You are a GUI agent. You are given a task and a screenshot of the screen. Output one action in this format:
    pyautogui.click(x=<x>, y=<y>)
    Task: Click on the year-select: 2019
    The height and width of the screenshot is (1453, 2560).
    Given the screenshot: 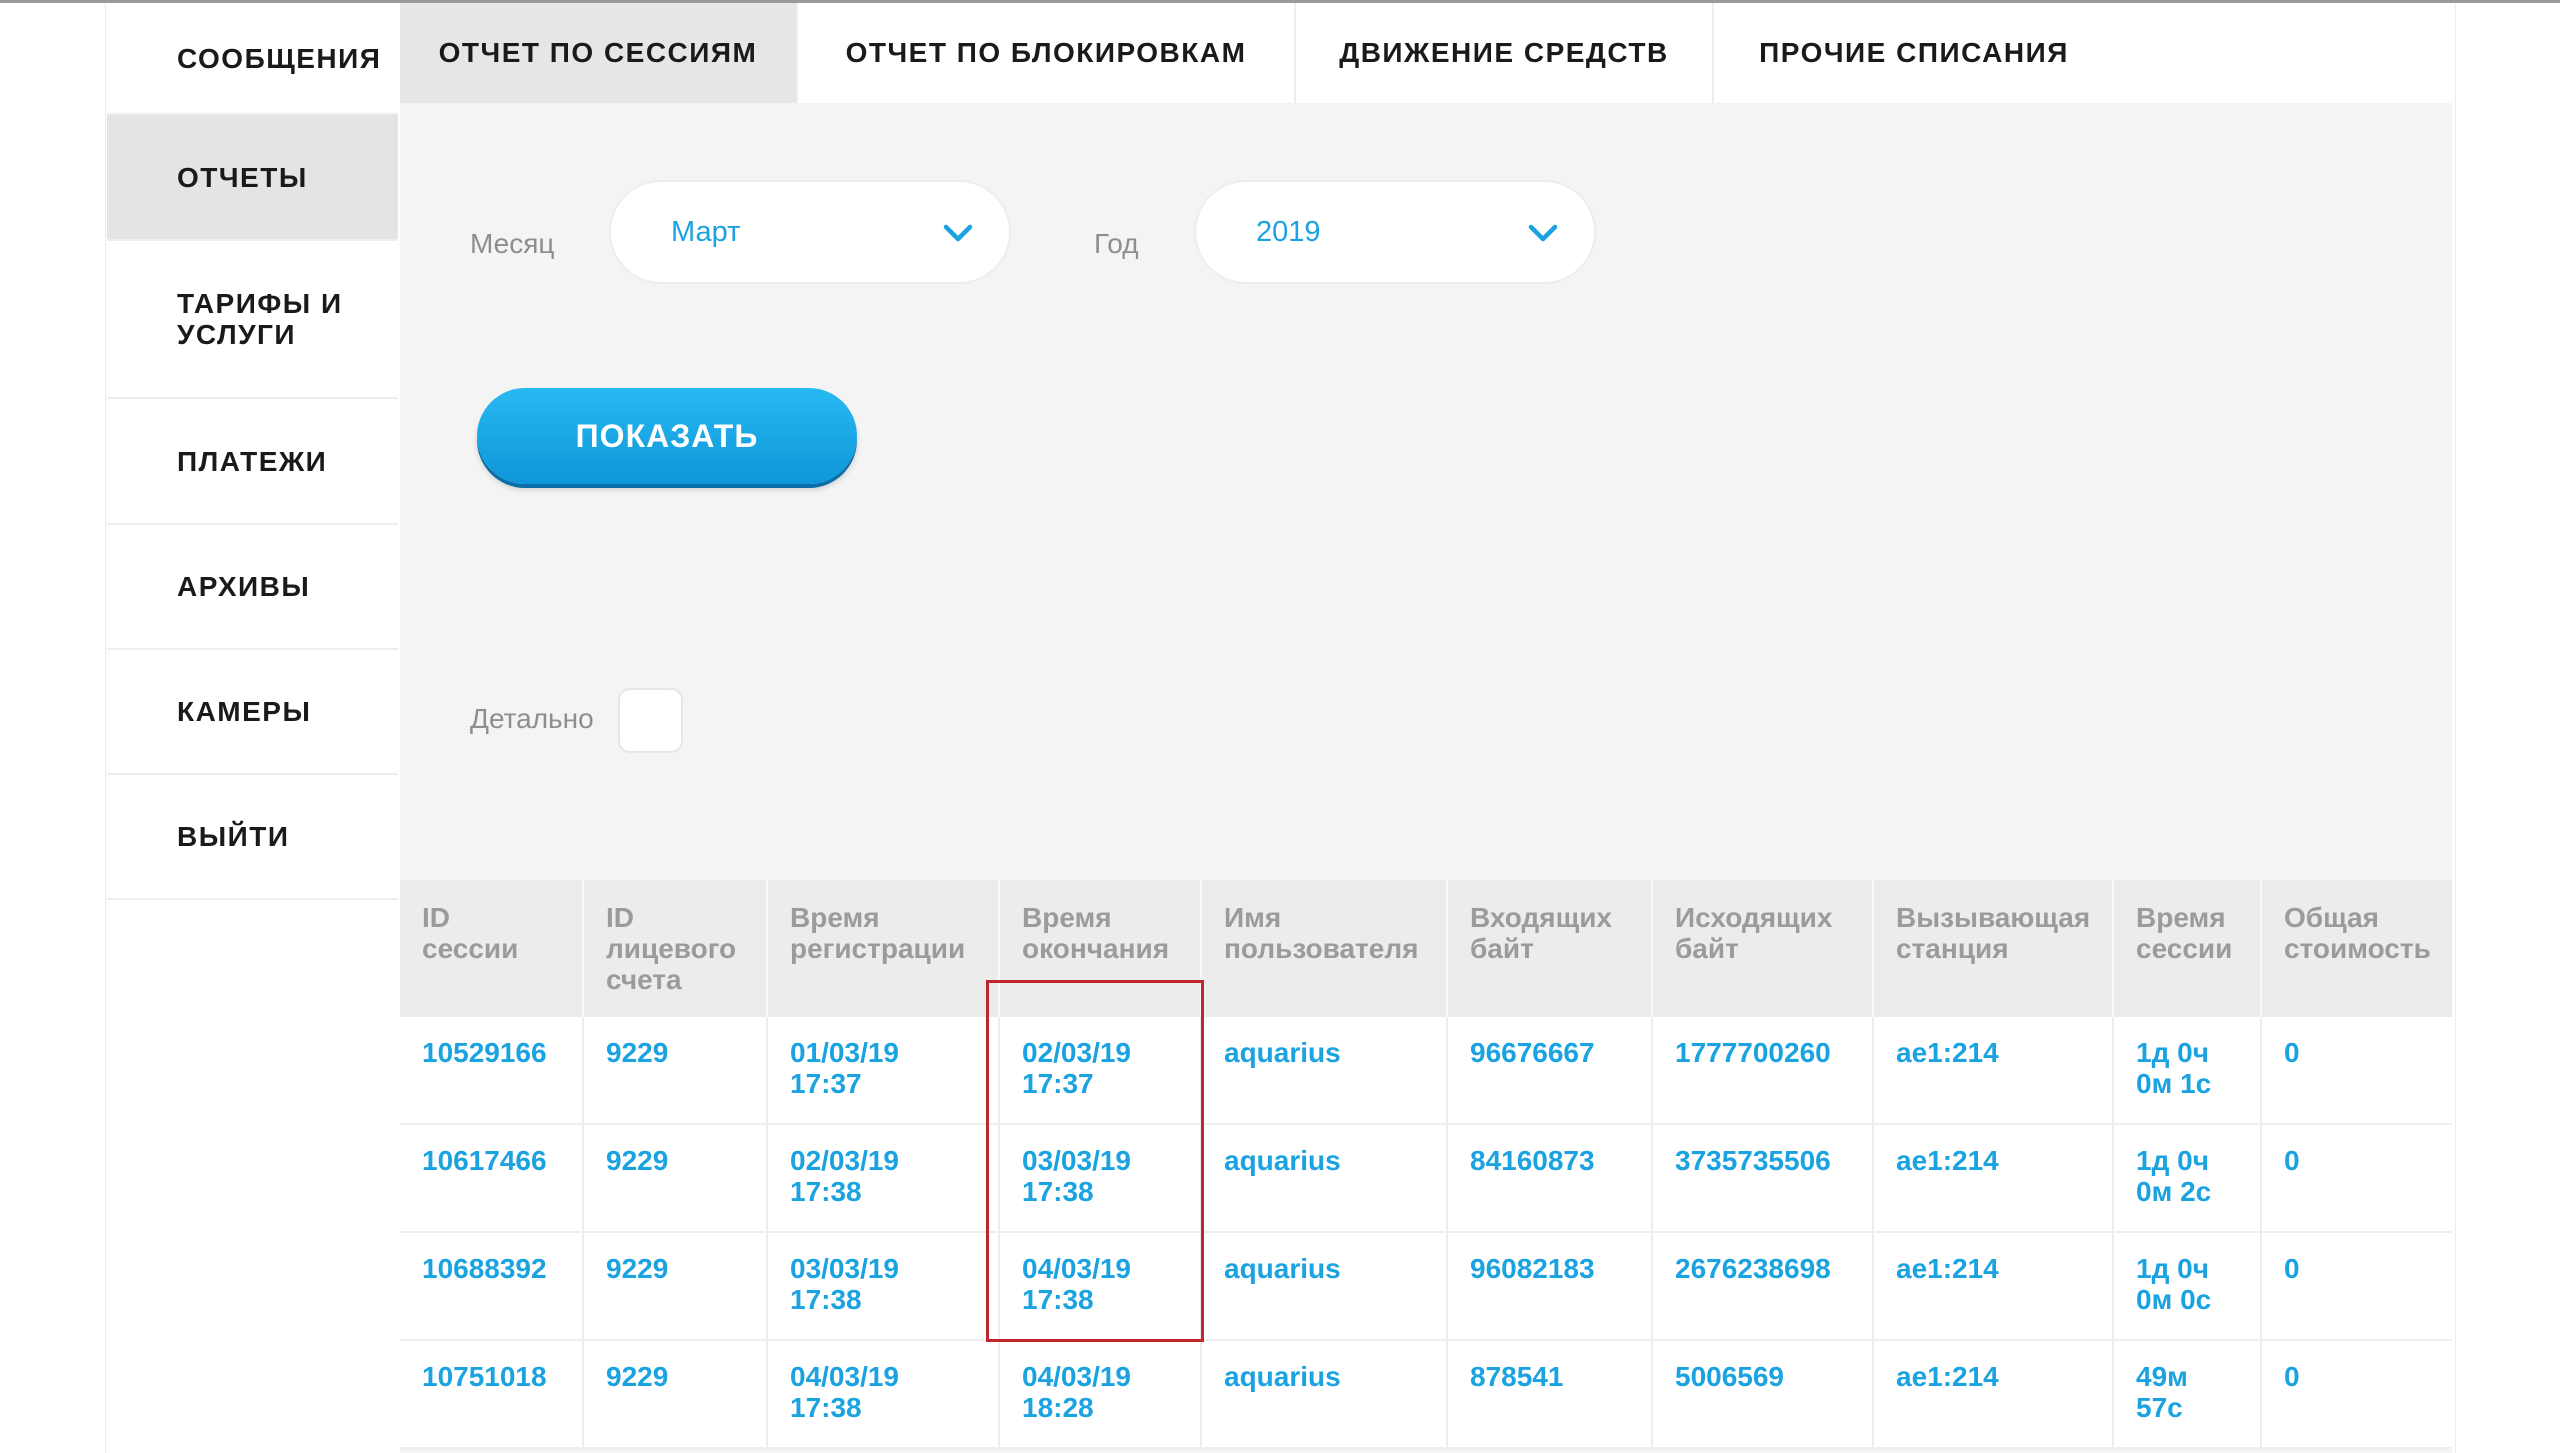 What is the action you would take?
    pyautogui.click(x=1395, y=232)
    